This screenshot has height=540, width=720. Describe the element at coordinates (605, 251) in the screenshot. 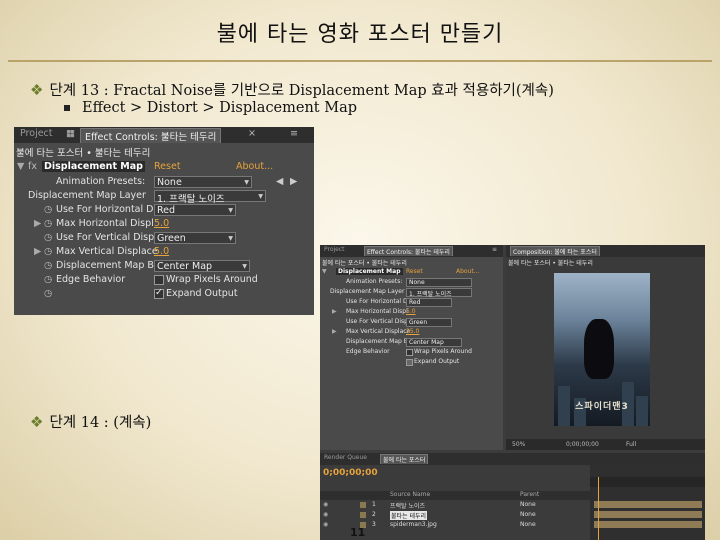

I see `panel-tab-bar: Composition: 불에 타는 포스터` at that location.